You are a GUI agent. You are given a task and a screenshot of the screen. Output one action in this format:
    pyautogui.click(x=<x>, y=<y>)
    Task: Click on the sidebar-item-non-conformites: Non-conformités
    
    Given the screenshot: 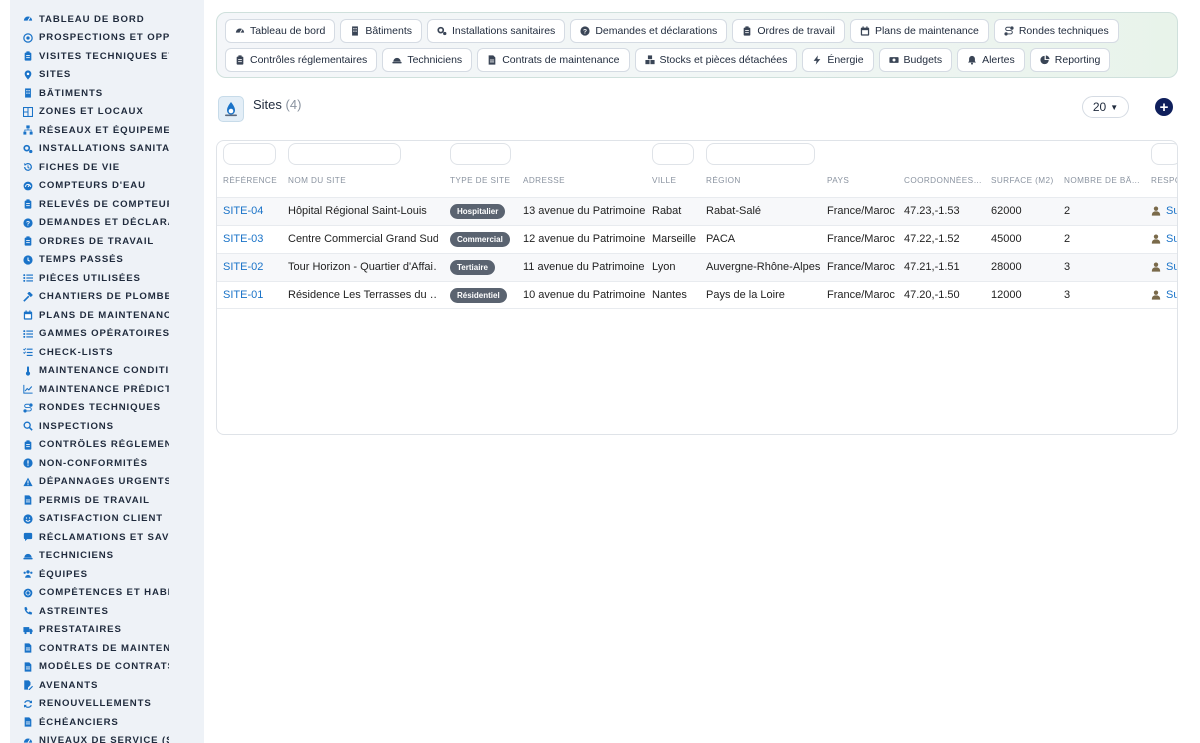 What is the action you would take?
    pyautogui.click(x=107, y=463)
    